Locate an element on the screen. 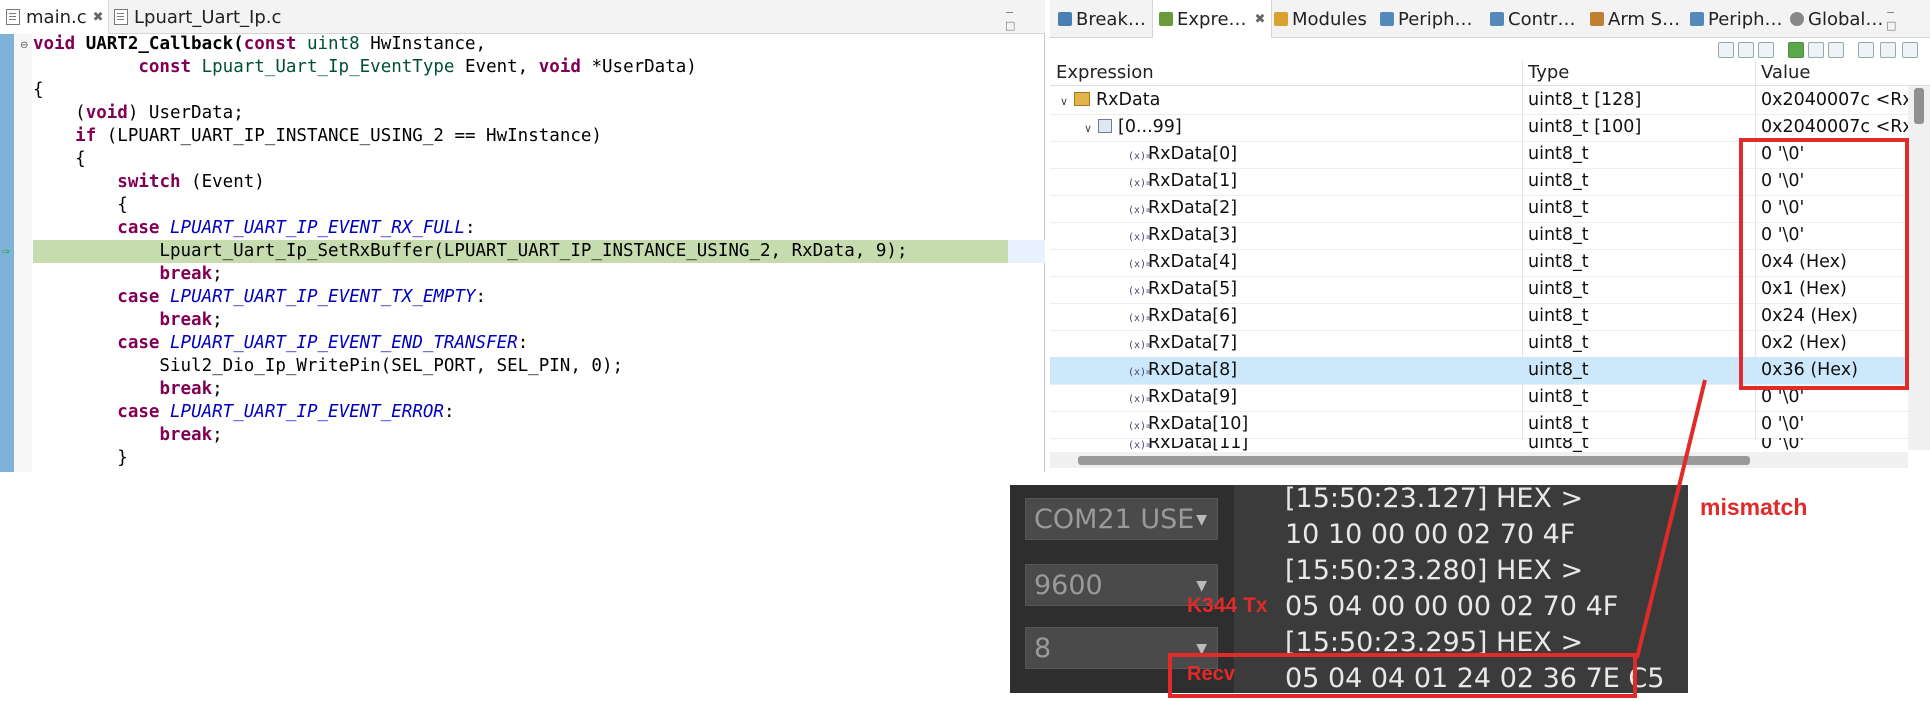  new-window-icon is located at coordinates (1866, 50).